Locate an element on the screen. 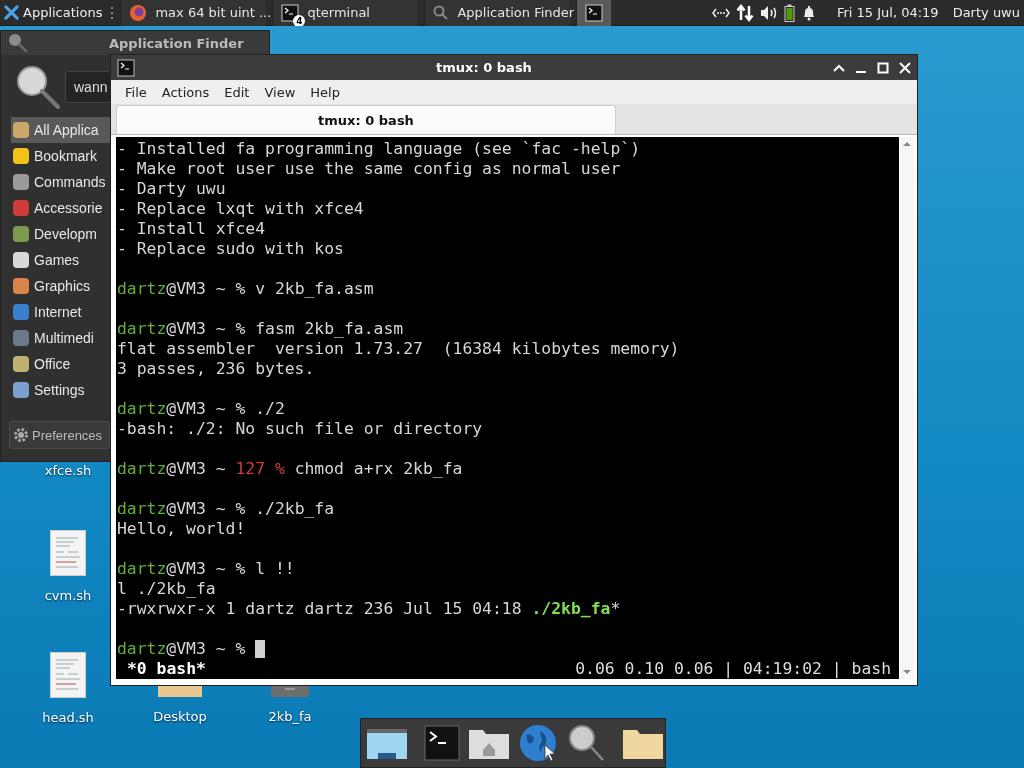 This screenshot has height=768, width=1024. battery-icon is located at coordinates (789, 12).